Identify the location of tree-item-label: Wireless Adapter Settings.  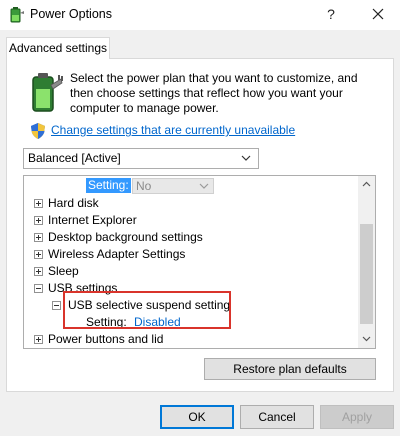
(117, 254).